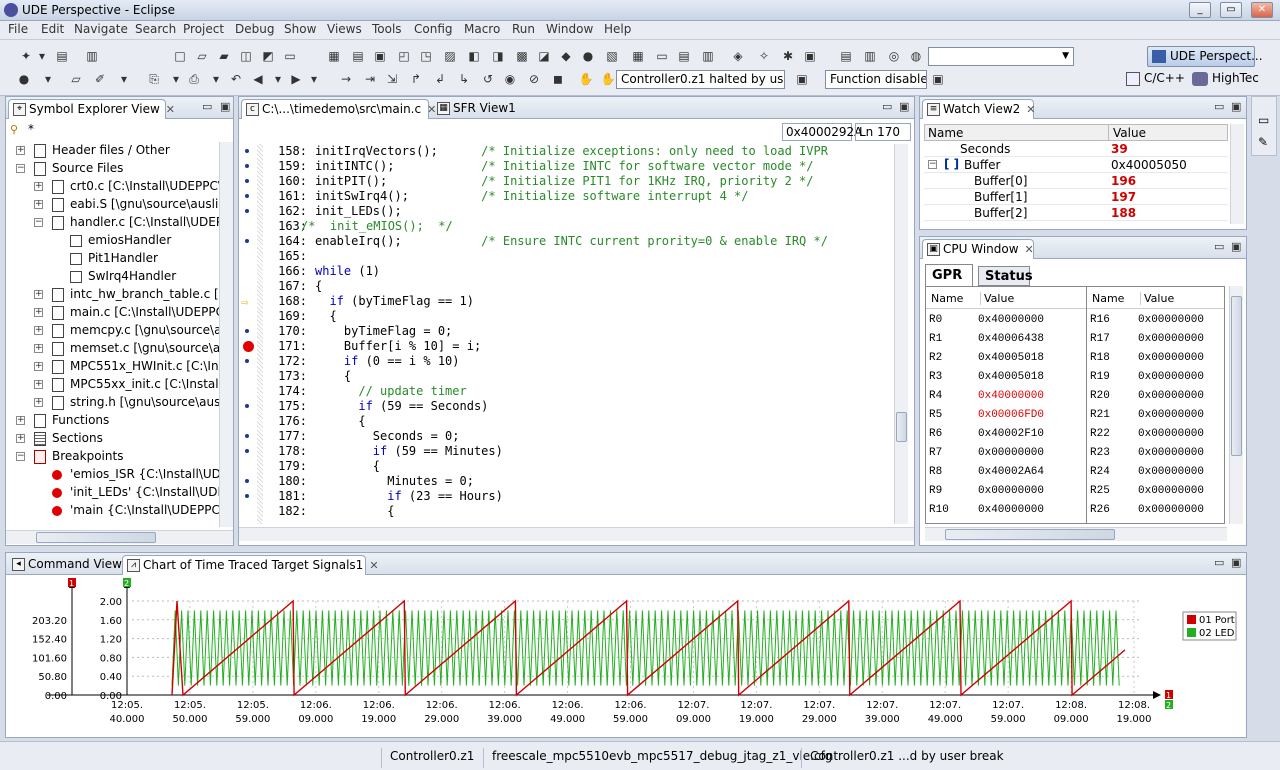  I want to click on code-line: 177: Seconds = 0;, so click(566, 436).